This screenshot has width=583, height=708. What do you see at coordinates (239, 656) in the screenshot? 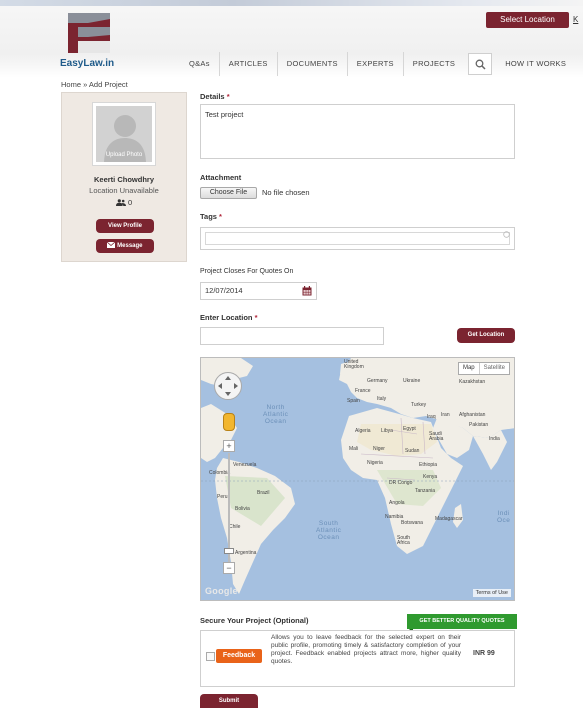
I see `feedback-badge: Feedback` at bounding box center [239, 656].